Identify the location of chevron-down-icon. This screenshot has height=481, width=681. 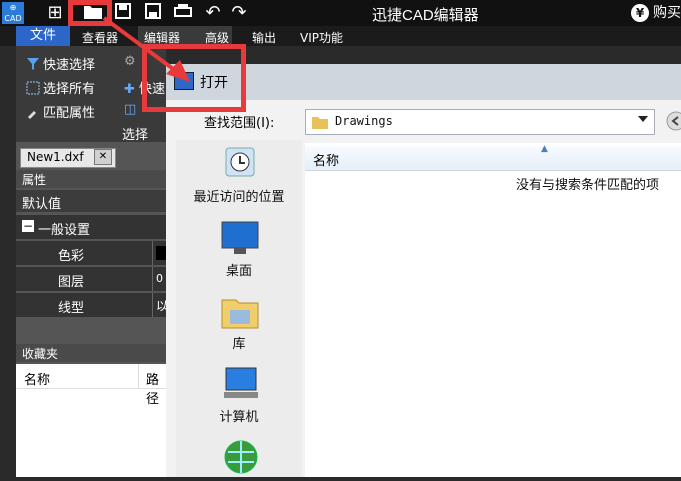
(643, 119).